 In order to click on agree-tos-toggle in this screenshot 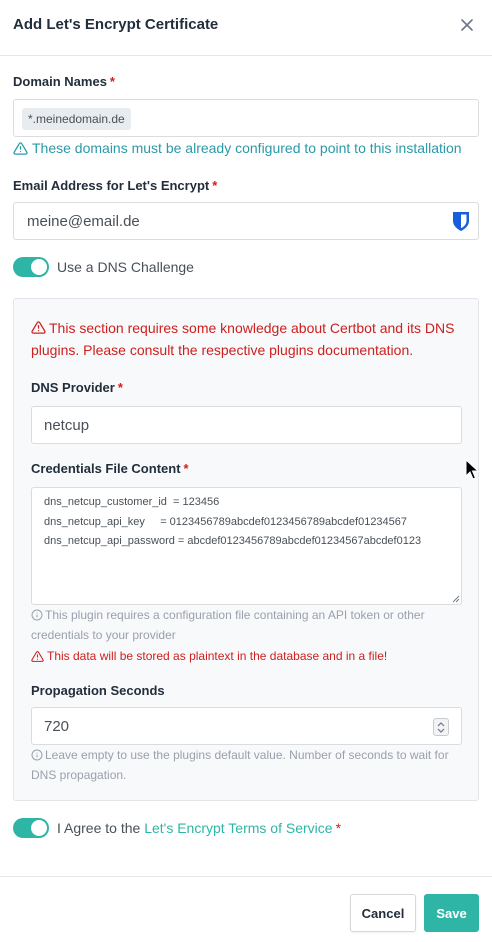, I will do `click(31, 828)`.